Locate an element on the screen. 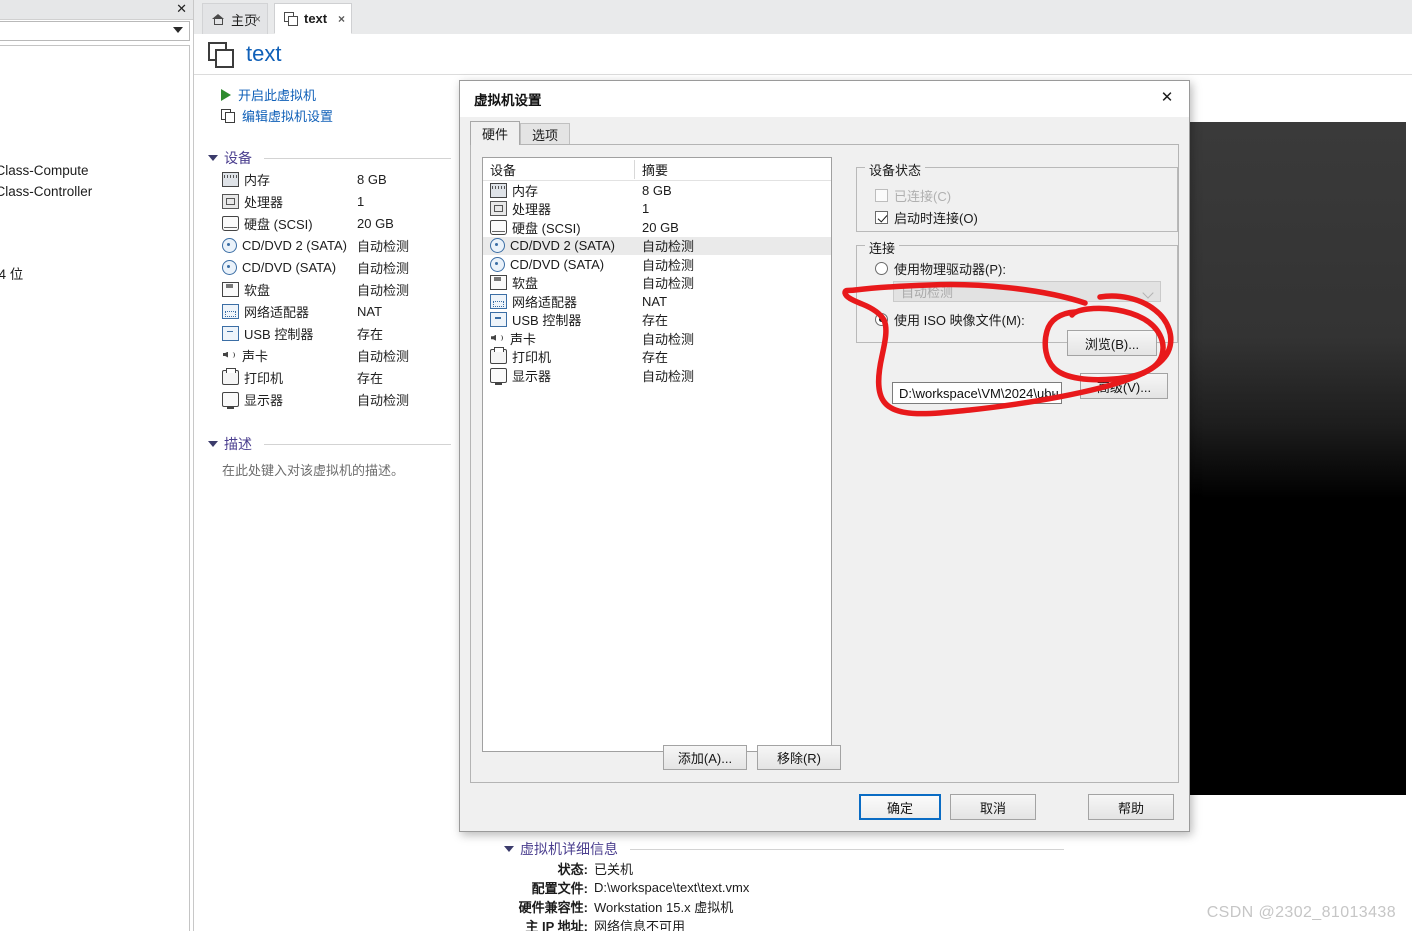  hardware-row: 硬盘 (SCSI) 20 GB is located at coordinates (657, 227).